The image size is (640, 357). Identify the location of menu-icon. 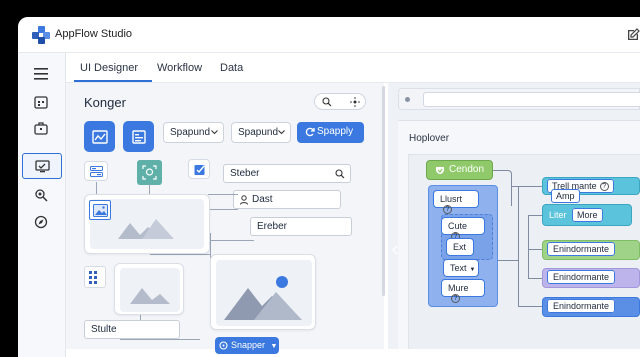
(41, 74).